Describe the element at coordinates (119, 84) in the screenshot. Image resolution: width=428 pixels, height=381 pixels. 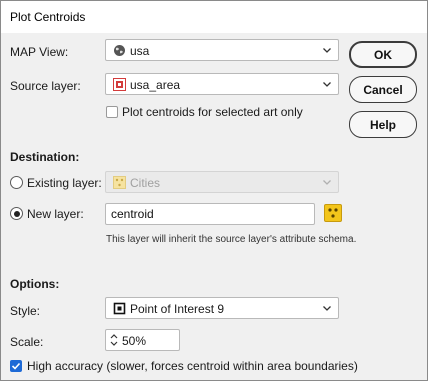
I see `area-layer-icon` at that location.